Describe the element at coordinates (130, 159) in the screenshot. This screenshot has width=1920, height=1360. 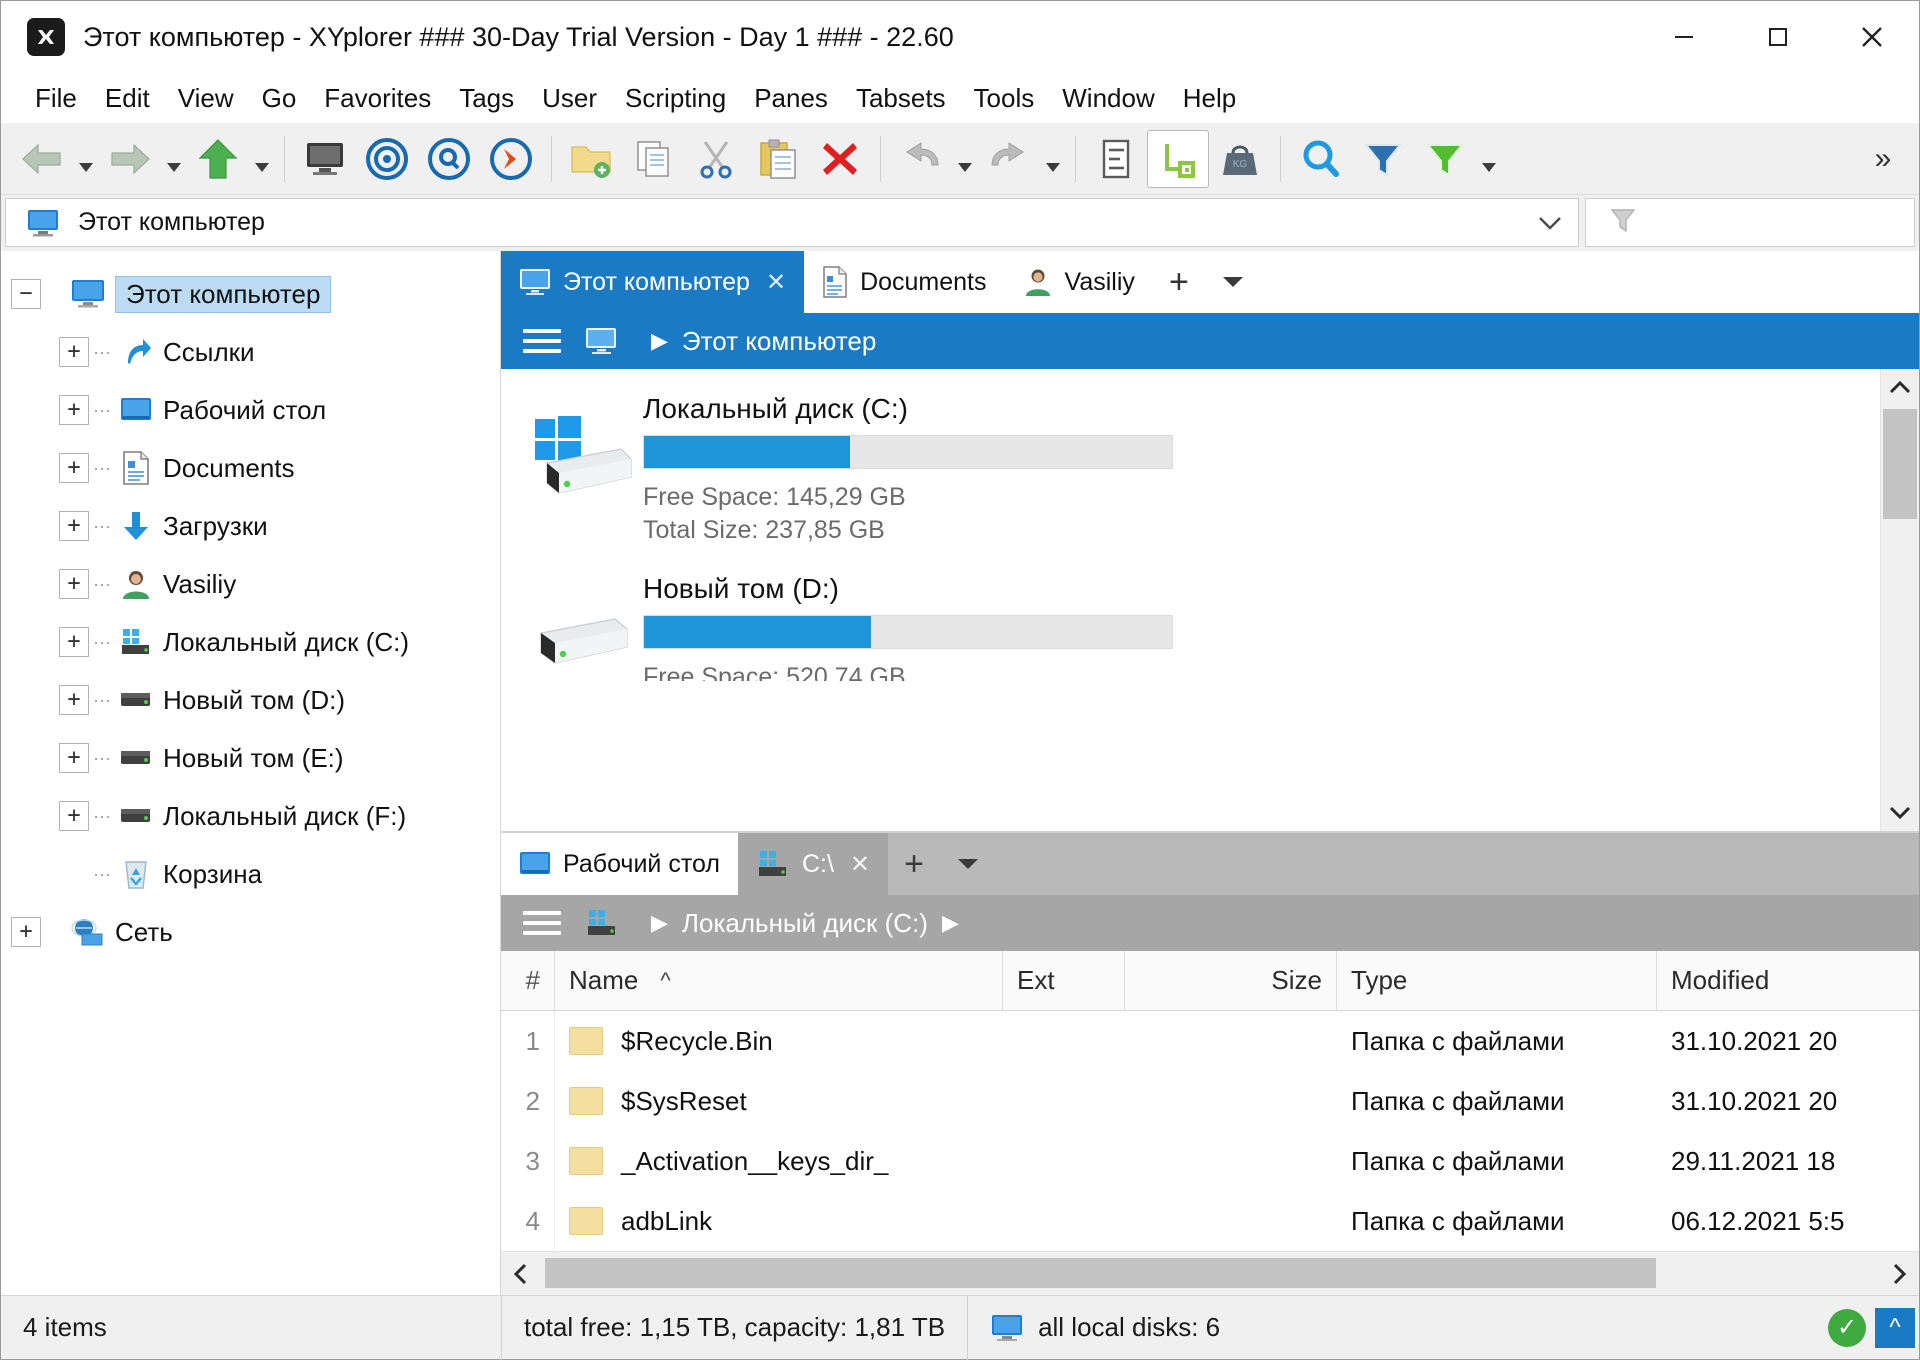
I see `forward-arrow-icon` at that location.